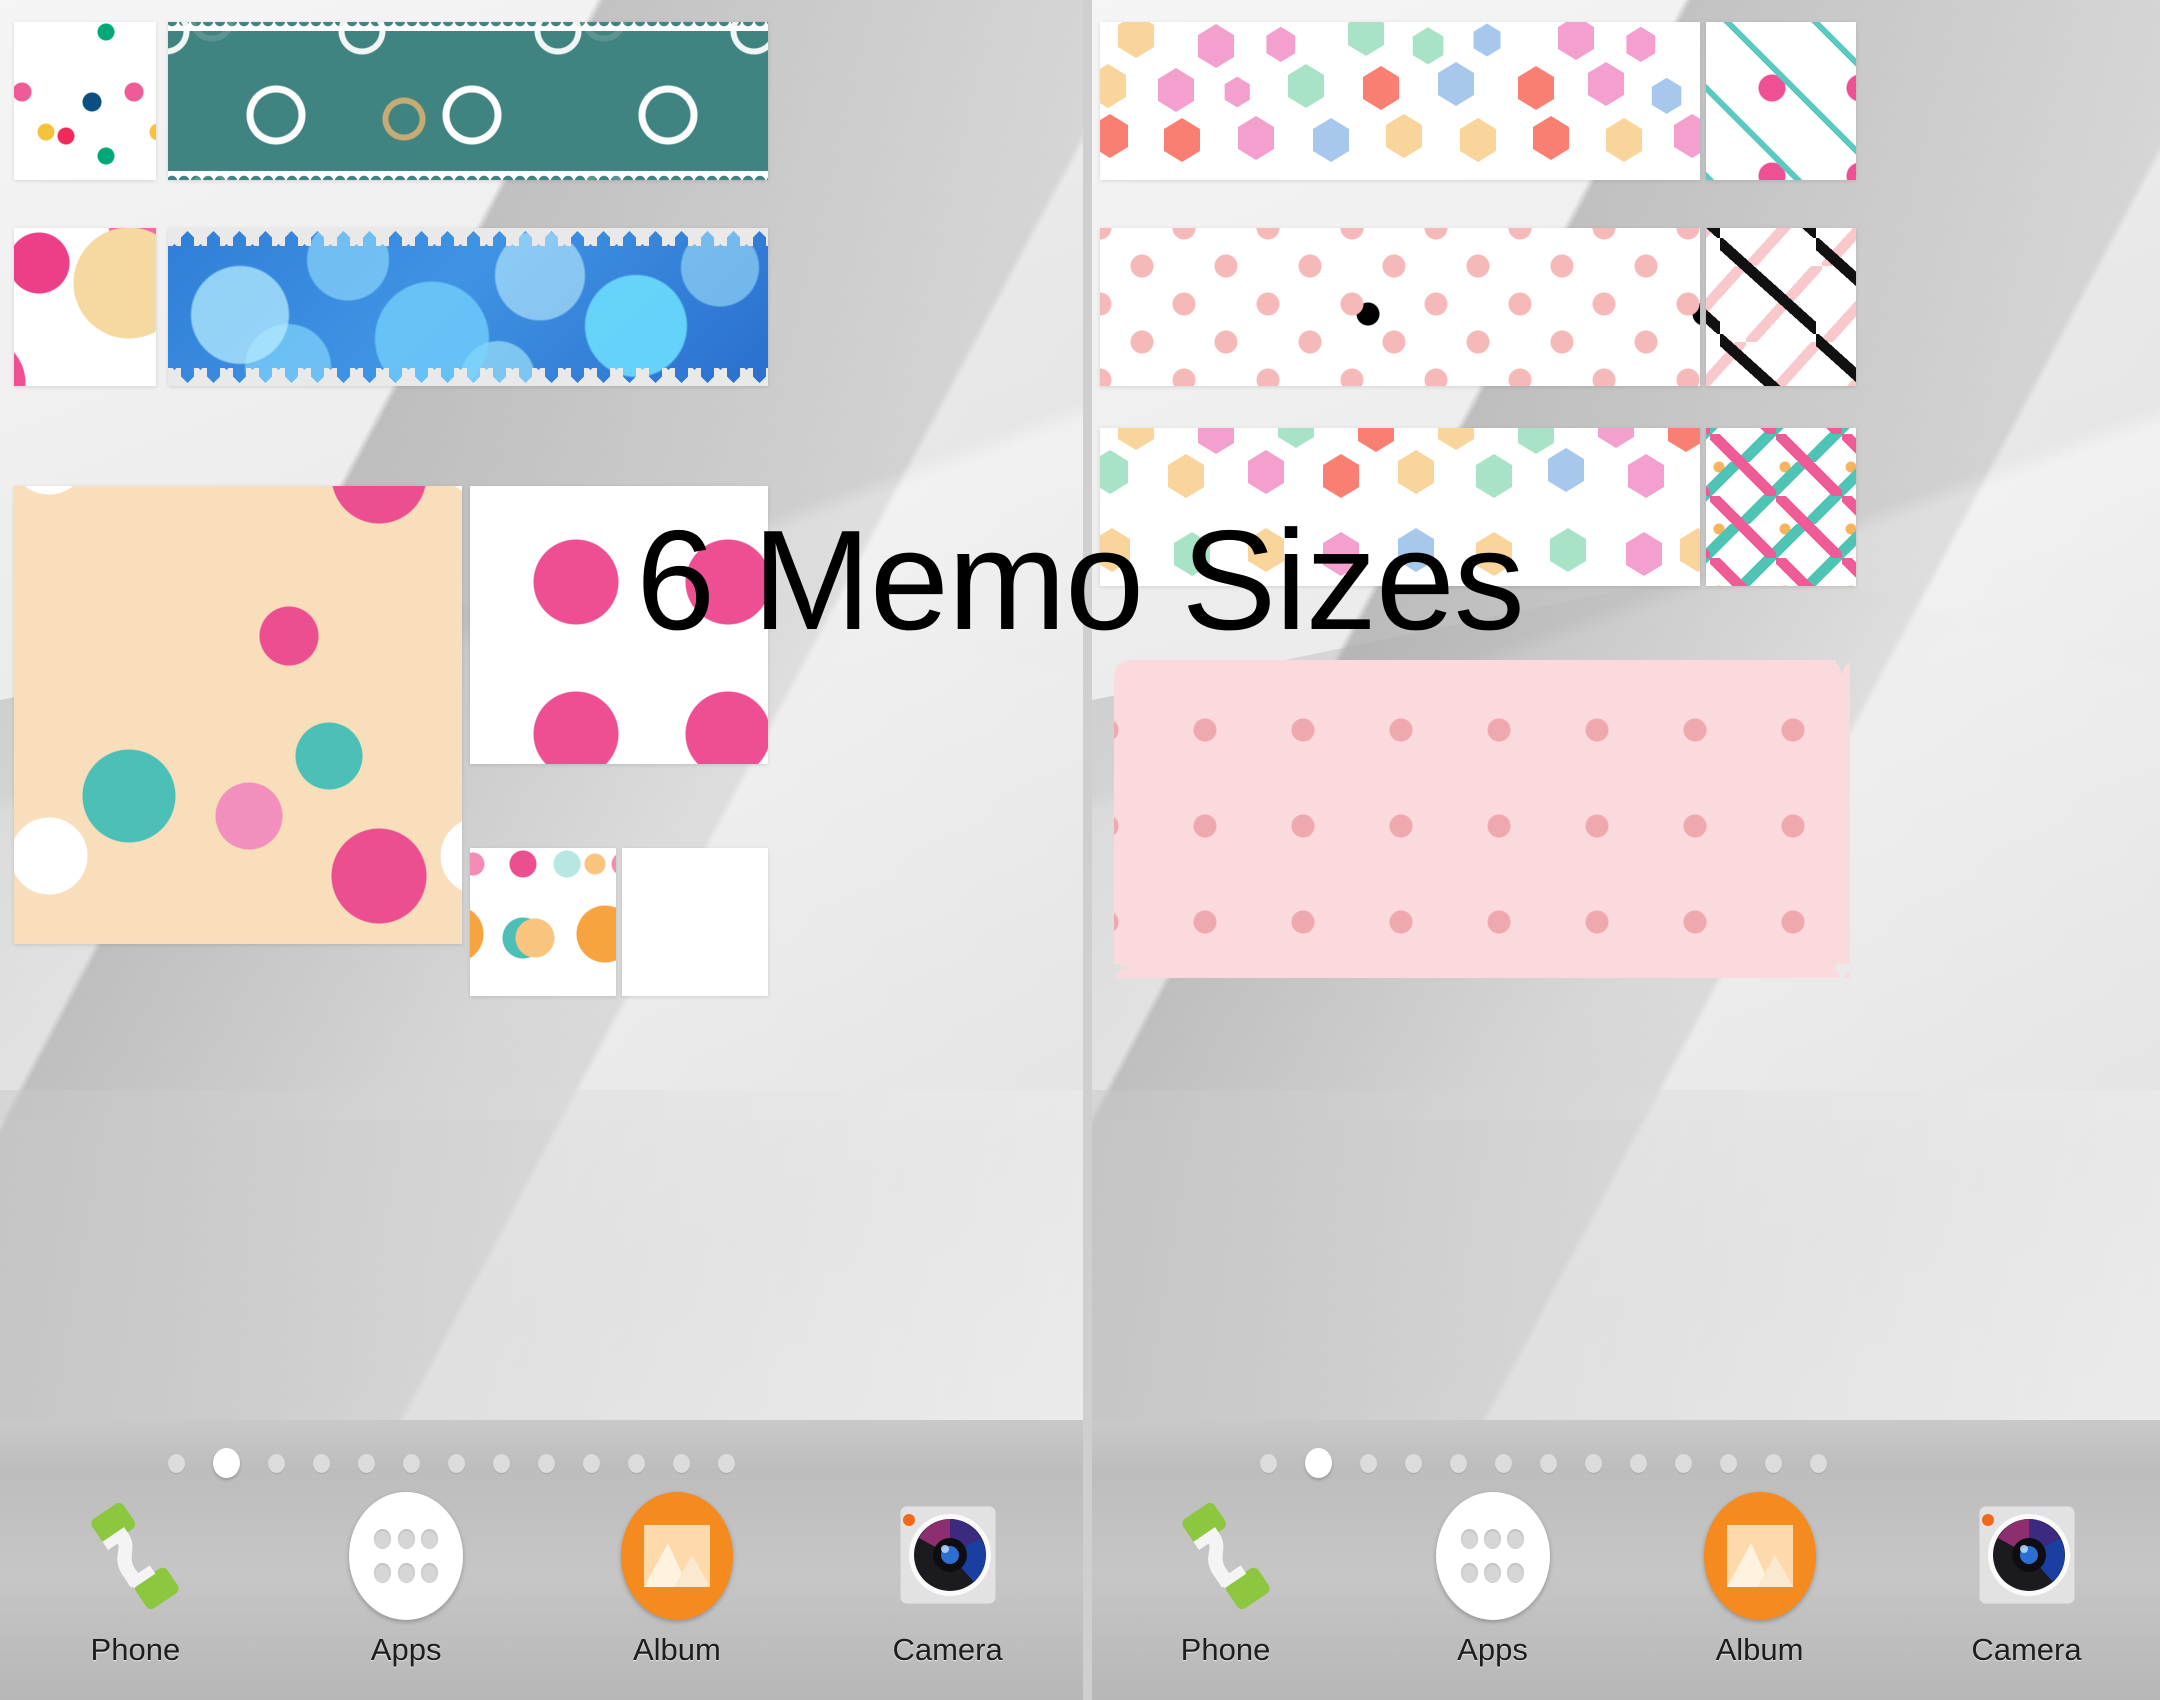  What do you see at coordinates (468, 377) in the screenshot?
I see `memo-zigzag-bottom-edge` at bounding box center [468, 377].